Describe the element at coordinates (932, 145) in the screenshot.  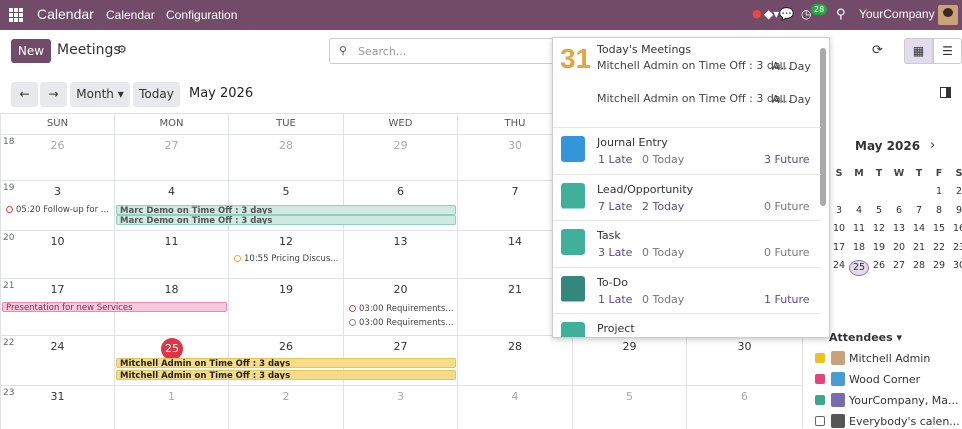
I see `chevron-right-icon: ›` at that location.